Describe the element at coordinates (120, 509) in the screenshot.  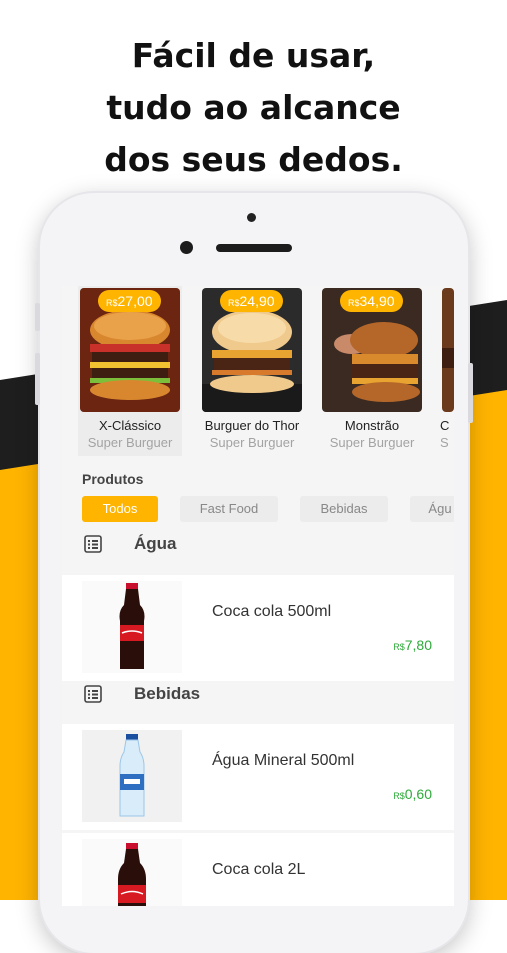
I see `chip-todos: Todos` at that location.